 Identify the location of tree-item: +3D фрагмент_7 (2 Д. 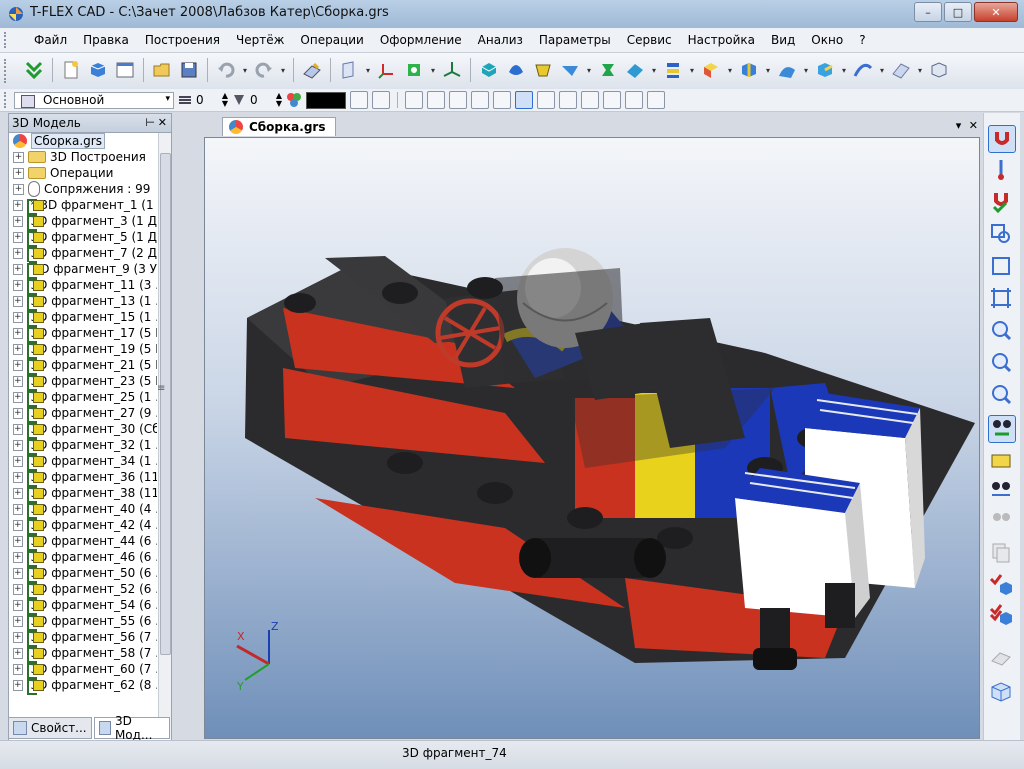
(83, 254).